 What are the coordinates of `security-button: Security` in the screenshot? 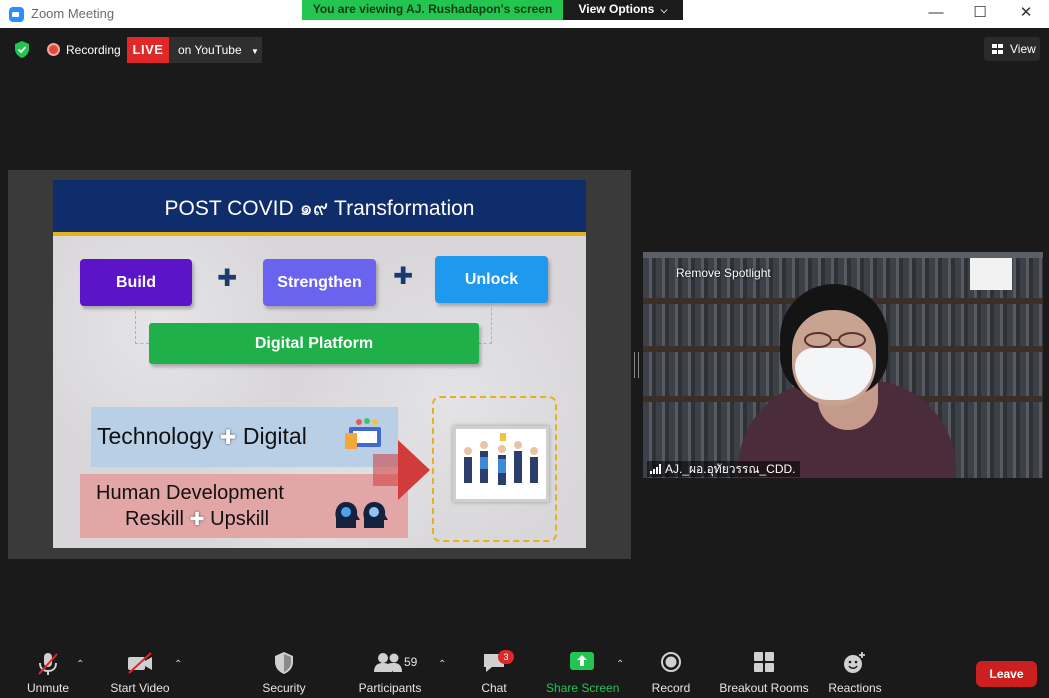 It's located at (284, 671).